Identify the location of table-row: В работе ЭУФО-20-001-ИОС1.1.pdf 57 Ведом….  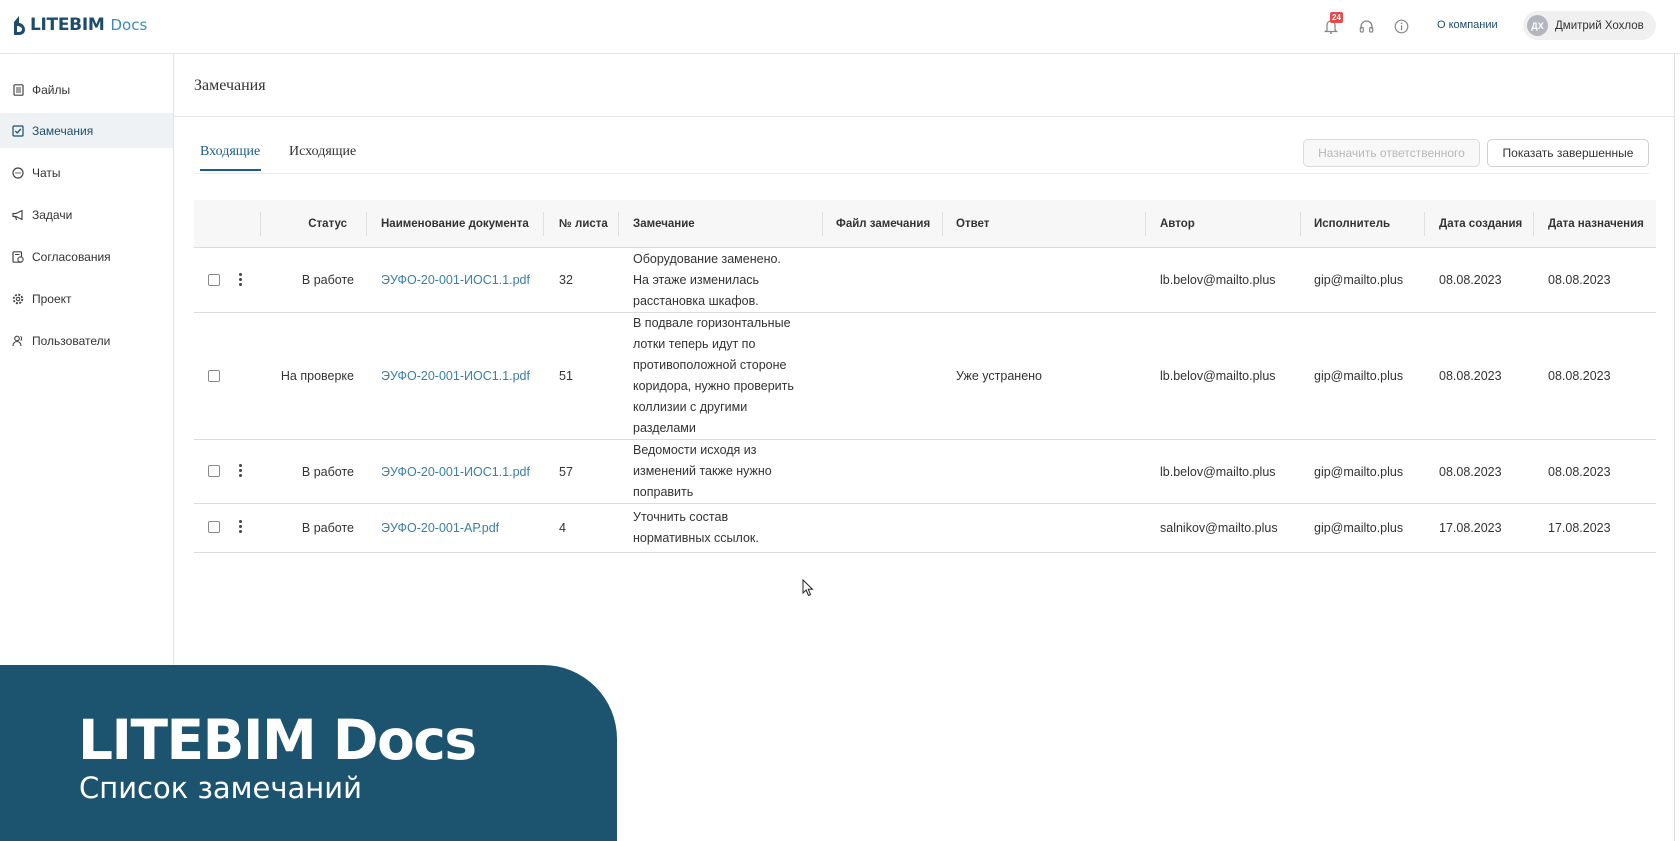
(925, 472).